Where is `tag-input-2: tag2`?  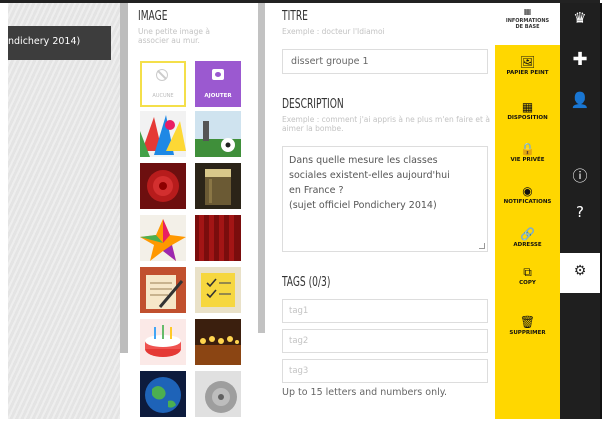
tag-input-2: tag2 is located at coordinates (385, 341).